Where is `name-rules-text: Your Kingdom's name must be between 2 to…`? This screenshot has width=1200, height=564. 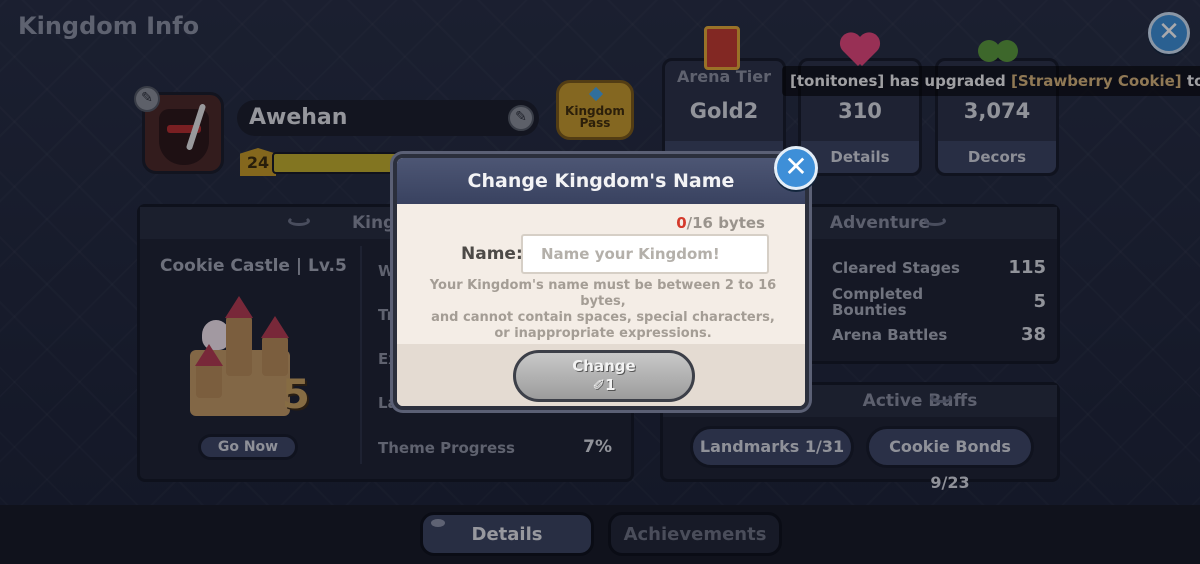
name-rules-text: Your Kingdom's name must be between 2 to… is located at coordinates (603, 310).